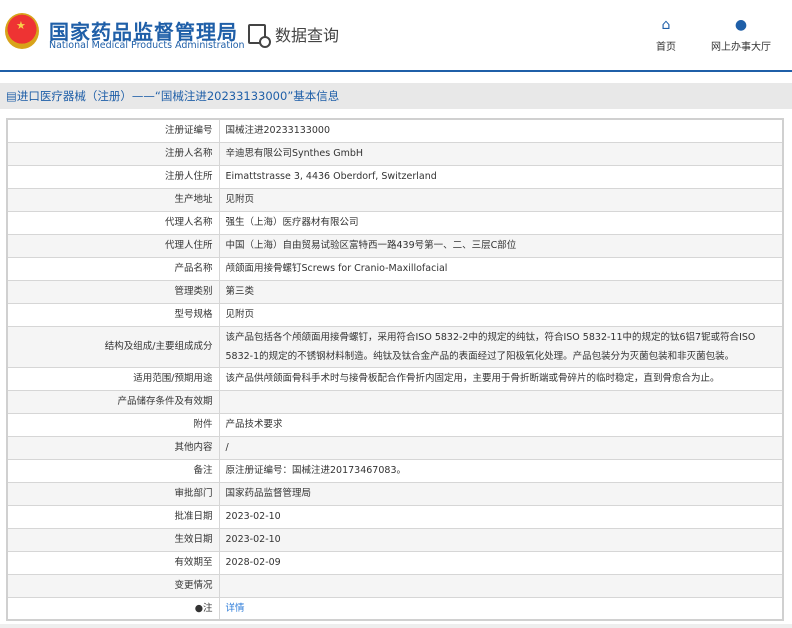 Image resolution: width=792 pixels, height=628 pixels. I want to click on table-row: 代理人住所 中国（上海）自由贸易试验区富特西一路439号第一、二、三层C部位, so click(395, 245).